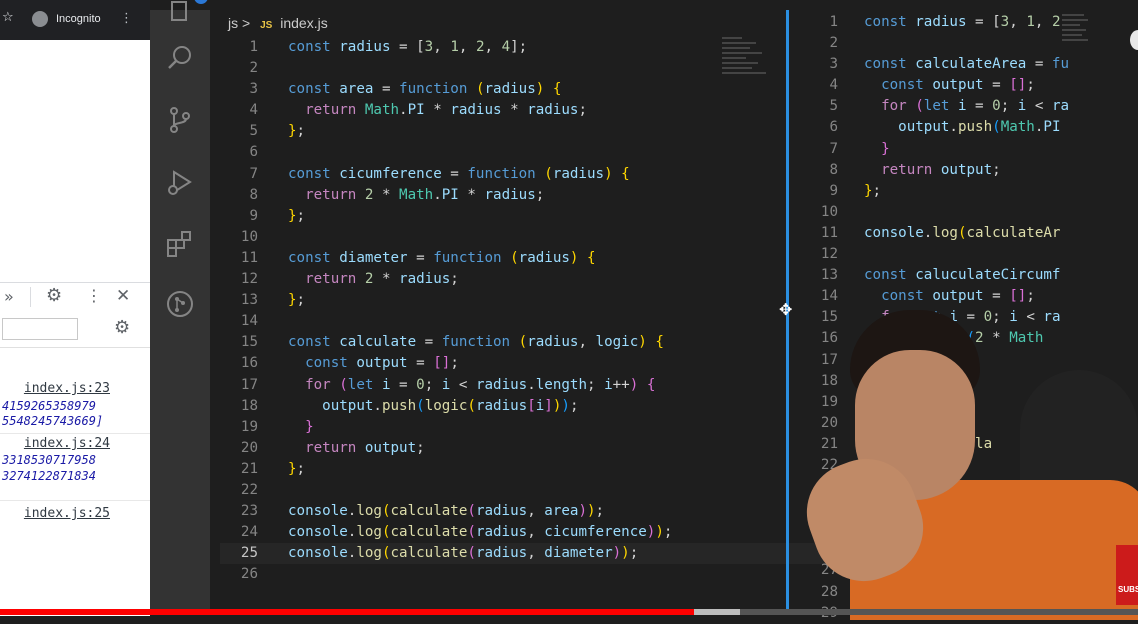  What do you see at coordinates (1018, 296) in the screenshot?
I see `code-token: []` at bounding box center [1018, 296].